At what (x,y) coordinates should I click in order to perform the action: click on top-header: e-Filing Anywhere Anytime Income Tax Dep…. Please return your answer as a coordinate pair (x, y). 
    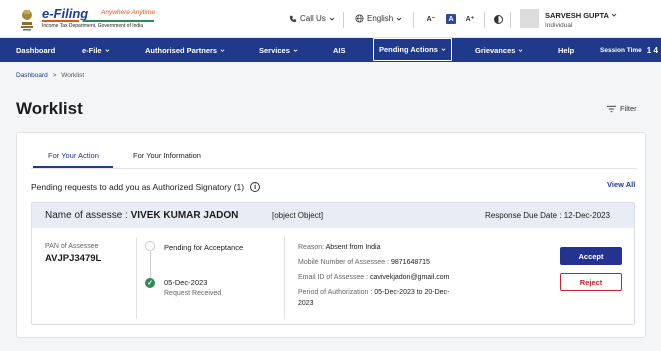
    Looking at the image, I should click on (330, 19).